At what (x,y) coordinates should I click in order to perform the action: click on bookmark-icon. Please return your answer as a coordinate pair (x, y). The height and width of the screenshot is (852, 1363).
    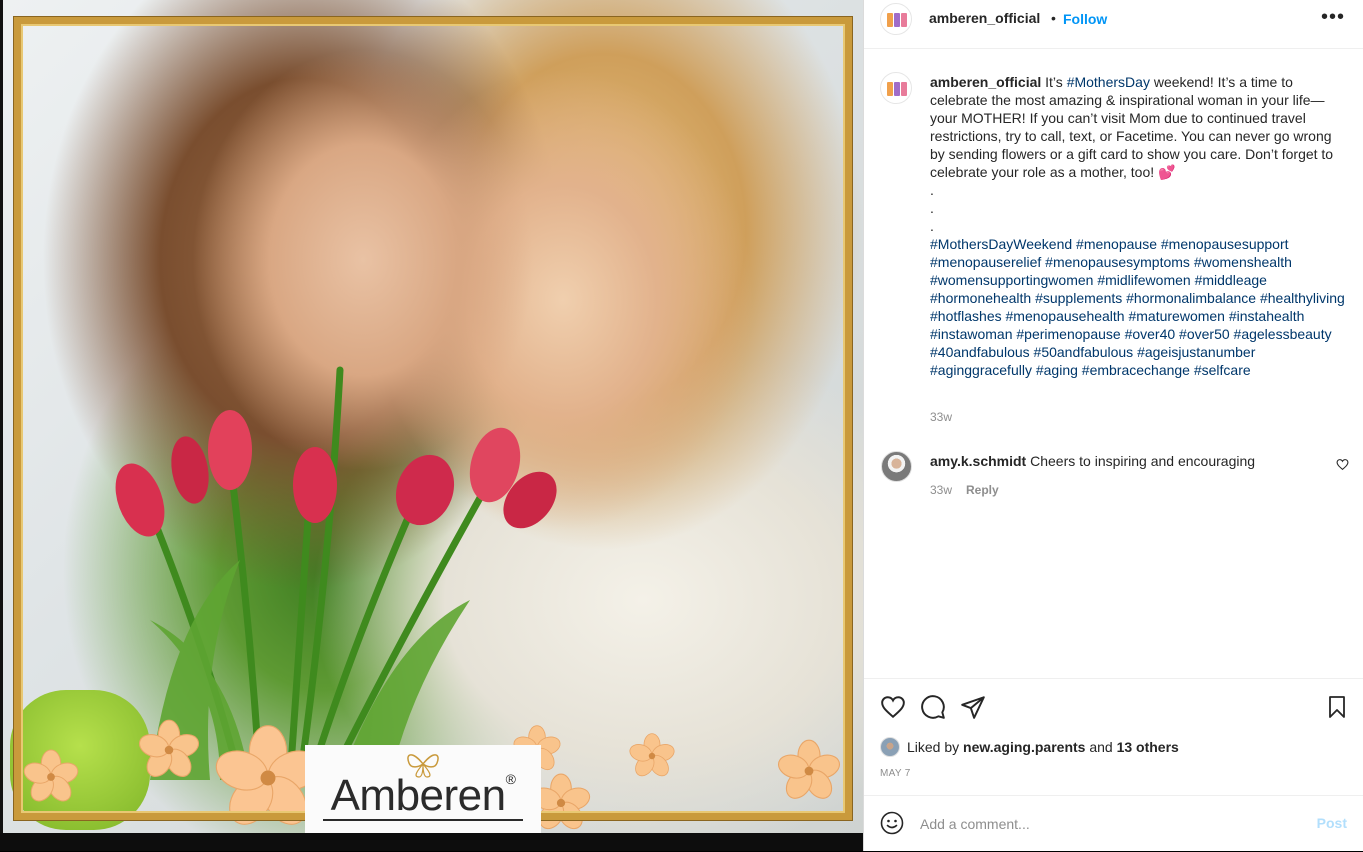
    Looking at the image, I should click on (1337, 707).